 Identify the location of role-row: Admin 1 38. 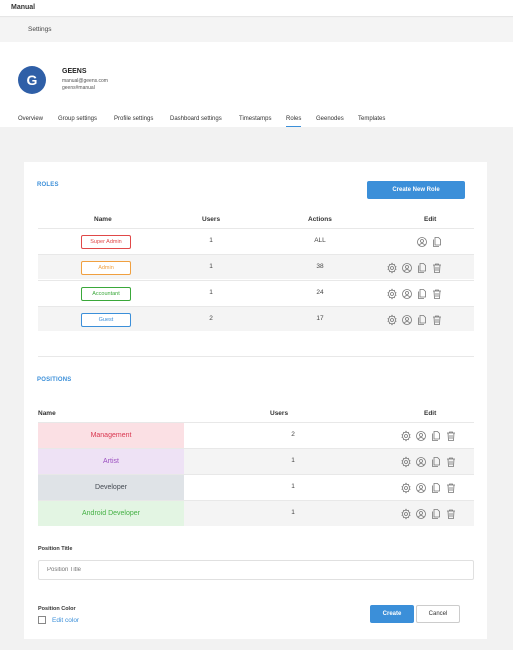
(256, 266).